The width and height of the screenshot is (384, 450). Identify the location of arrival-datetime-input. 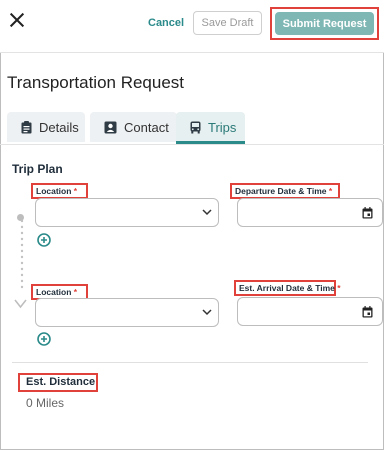
(310, 311).